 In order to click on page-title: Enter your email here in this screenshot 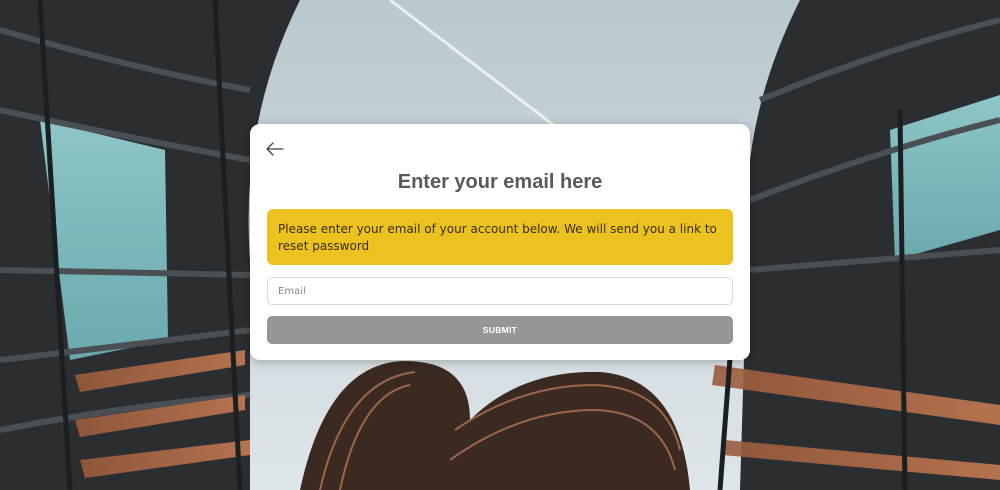, I will do `click(500, 182)`.